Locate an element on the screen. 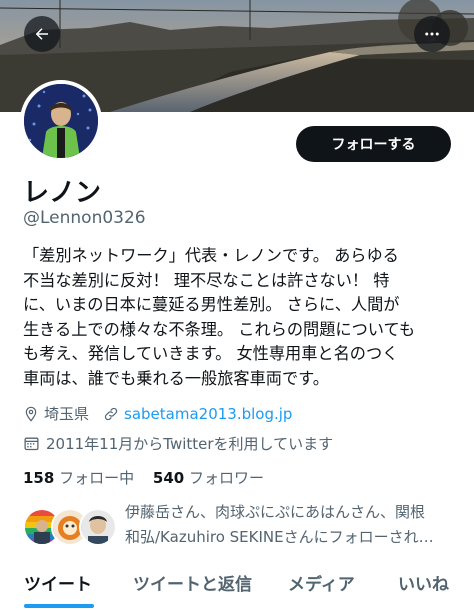 The image size is (474, 610). location-text: 埼玉県 is located at coordinates (67, 414).